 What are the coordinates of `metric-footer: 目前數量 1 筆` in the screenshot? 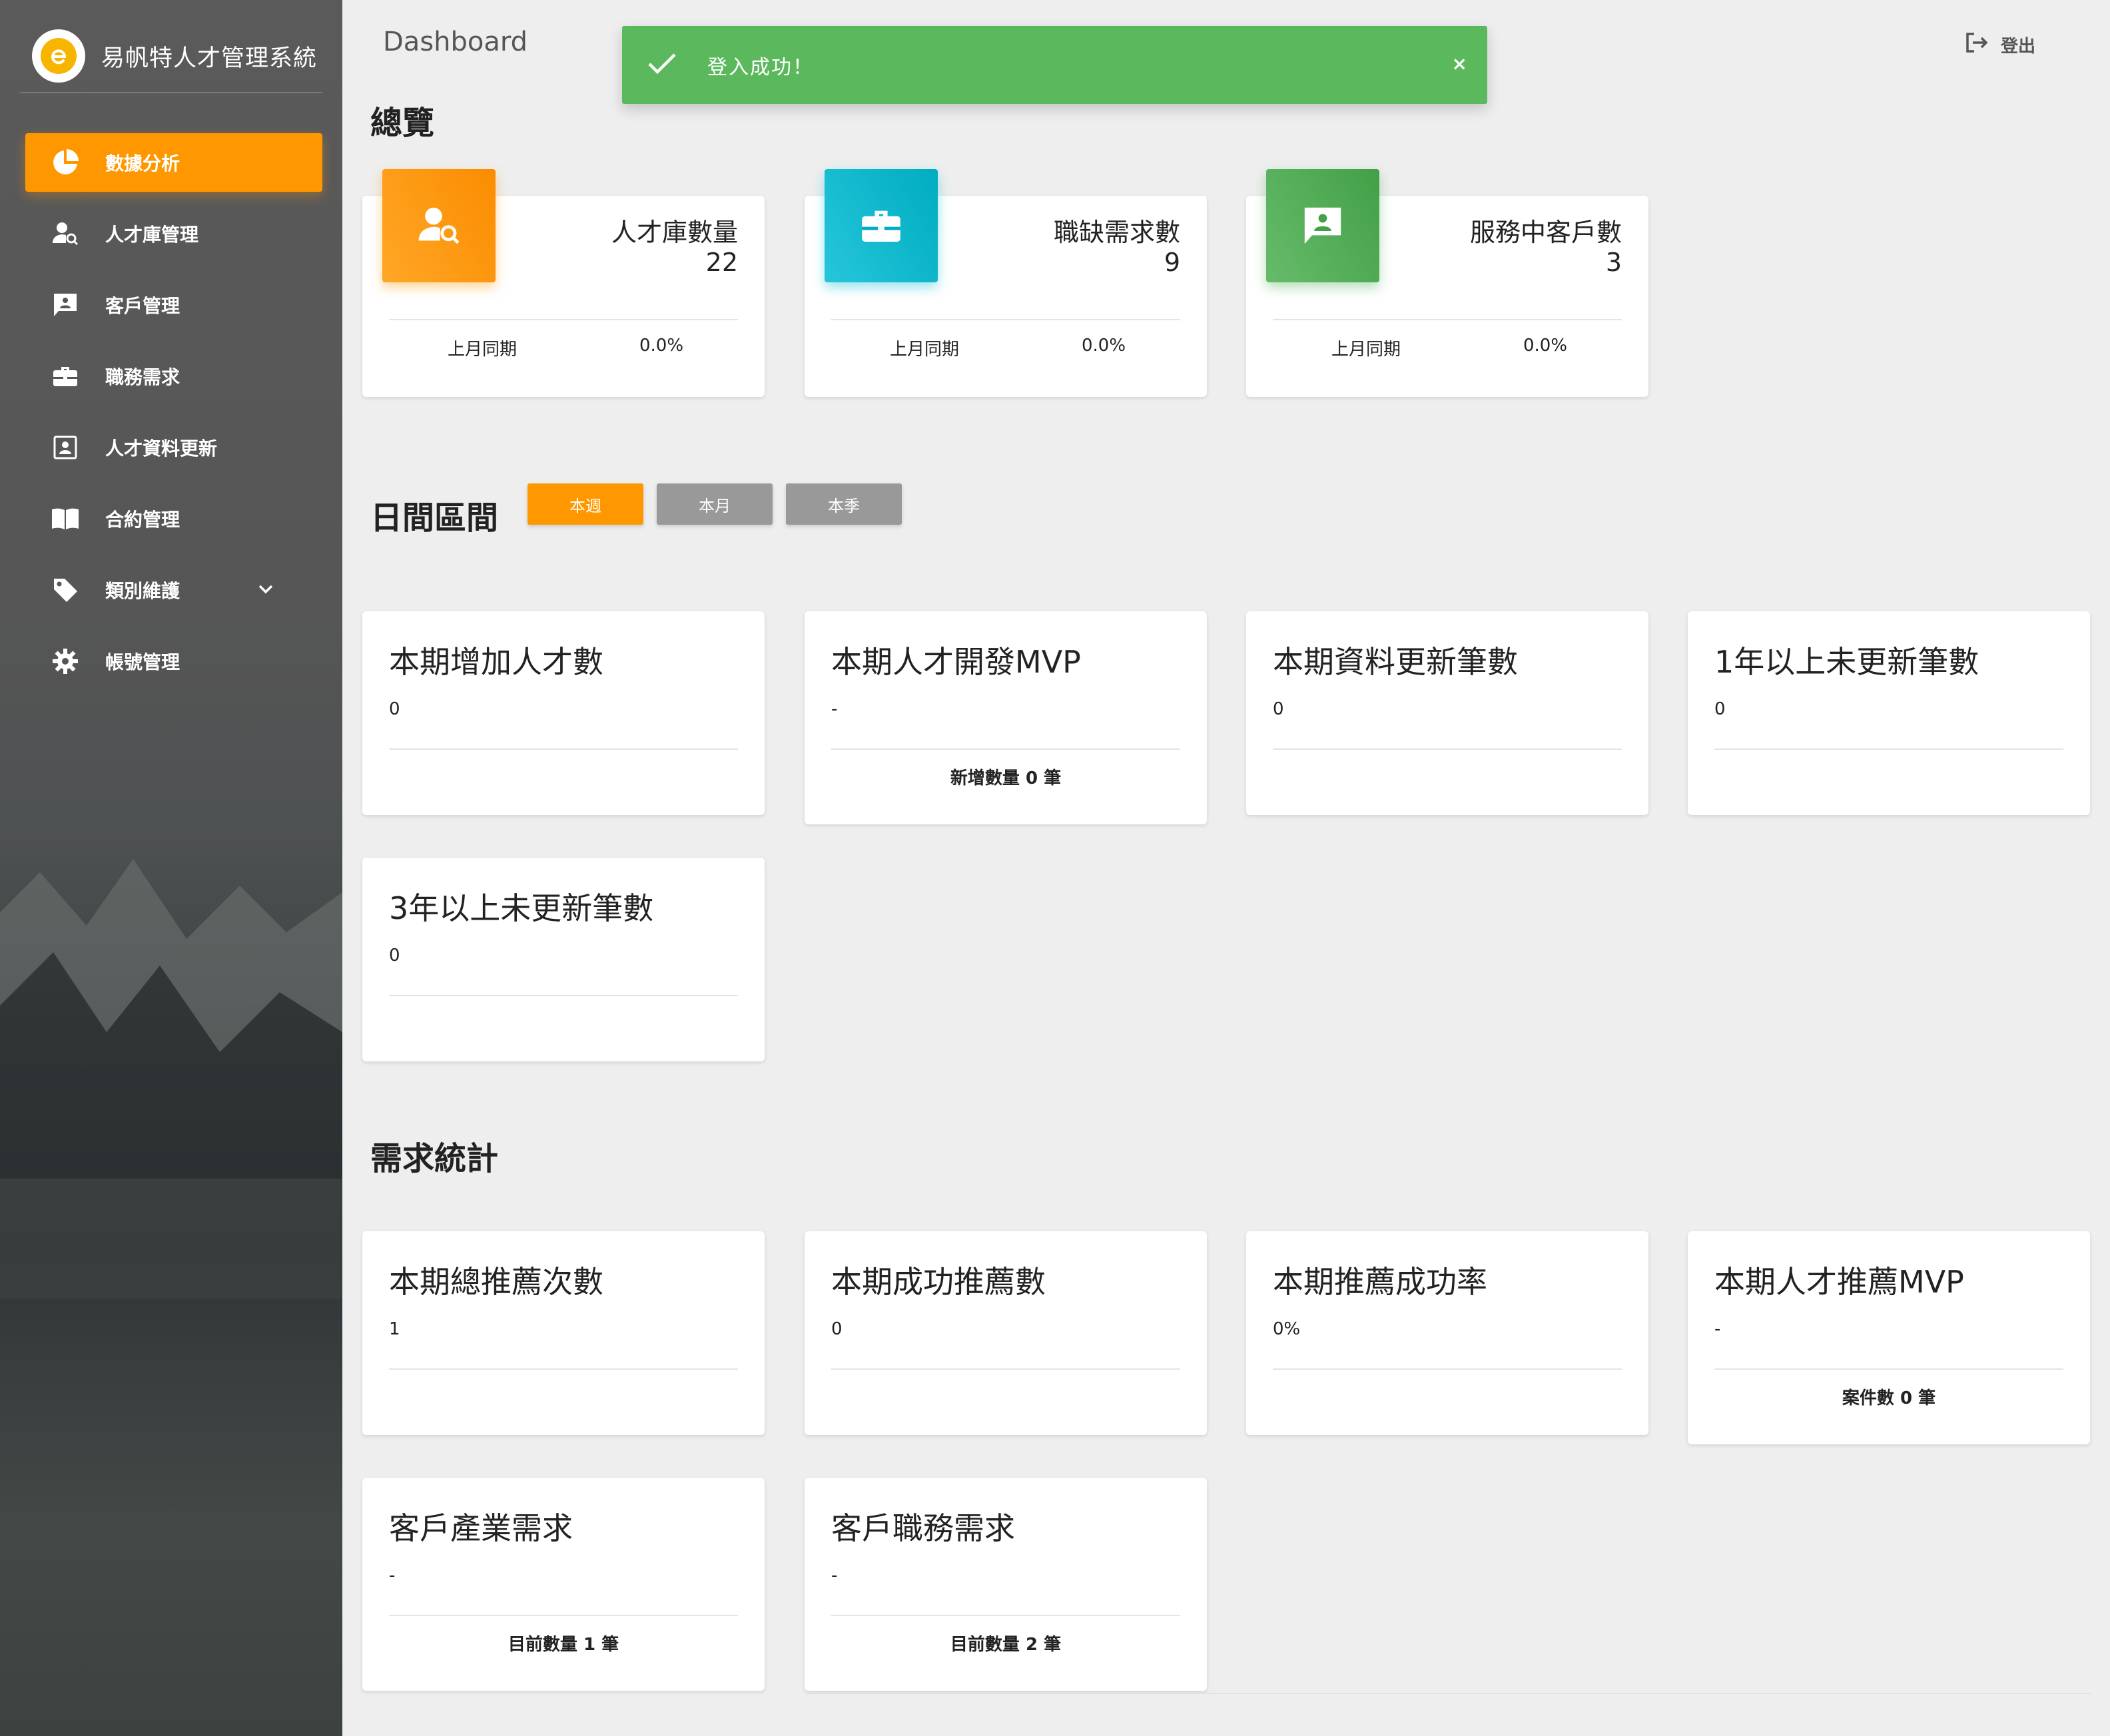 It's located at (563, 1645).